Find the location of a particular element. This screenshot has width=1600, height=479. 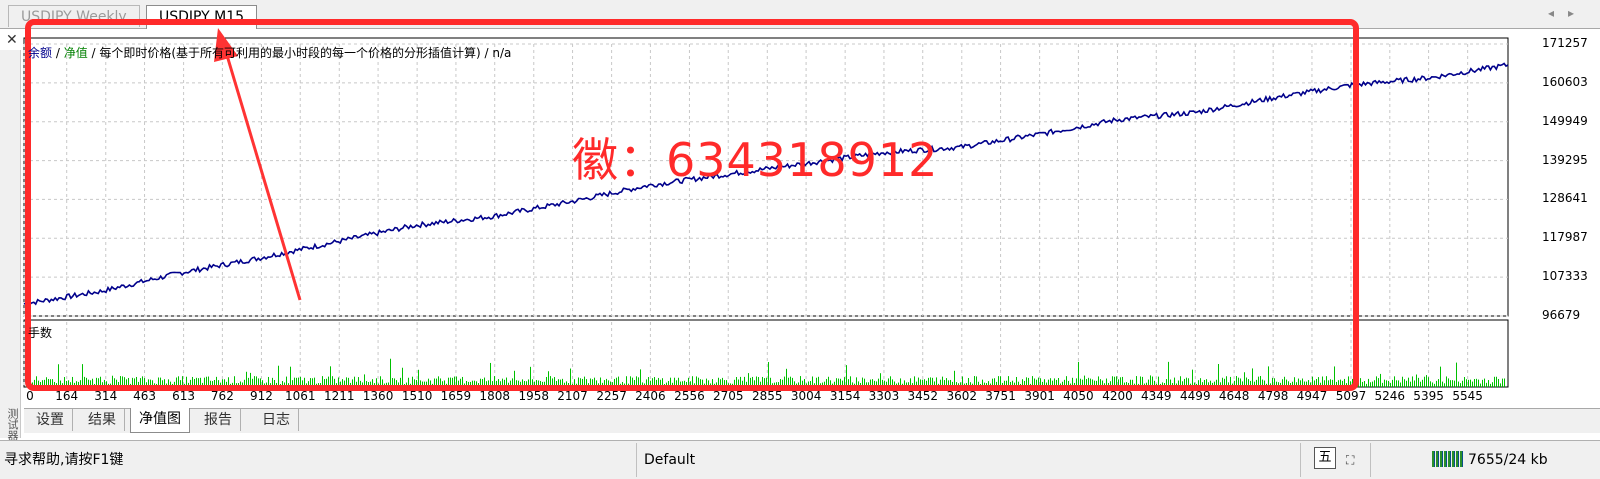

status-help-text: 寻求帮助,请按F1键 is located at coordinates (64, 460).